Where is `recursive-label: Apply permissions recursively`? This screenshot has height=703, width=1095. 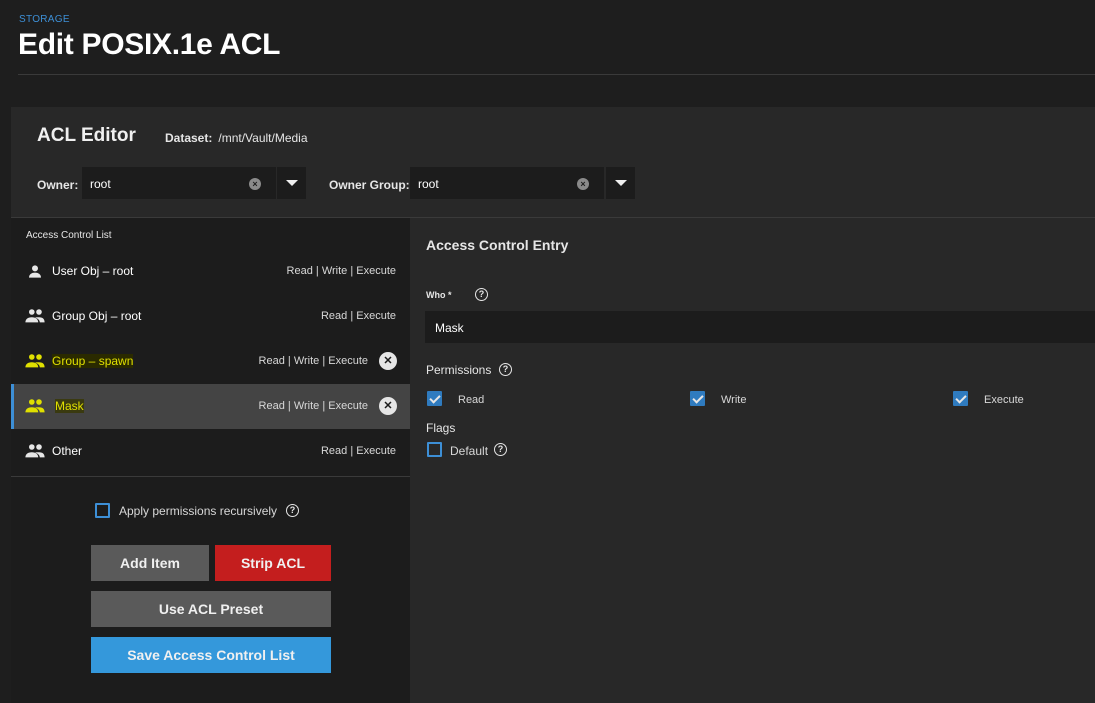 recursive-label: Apply permissions recursively is located at coordinates (198, 511).